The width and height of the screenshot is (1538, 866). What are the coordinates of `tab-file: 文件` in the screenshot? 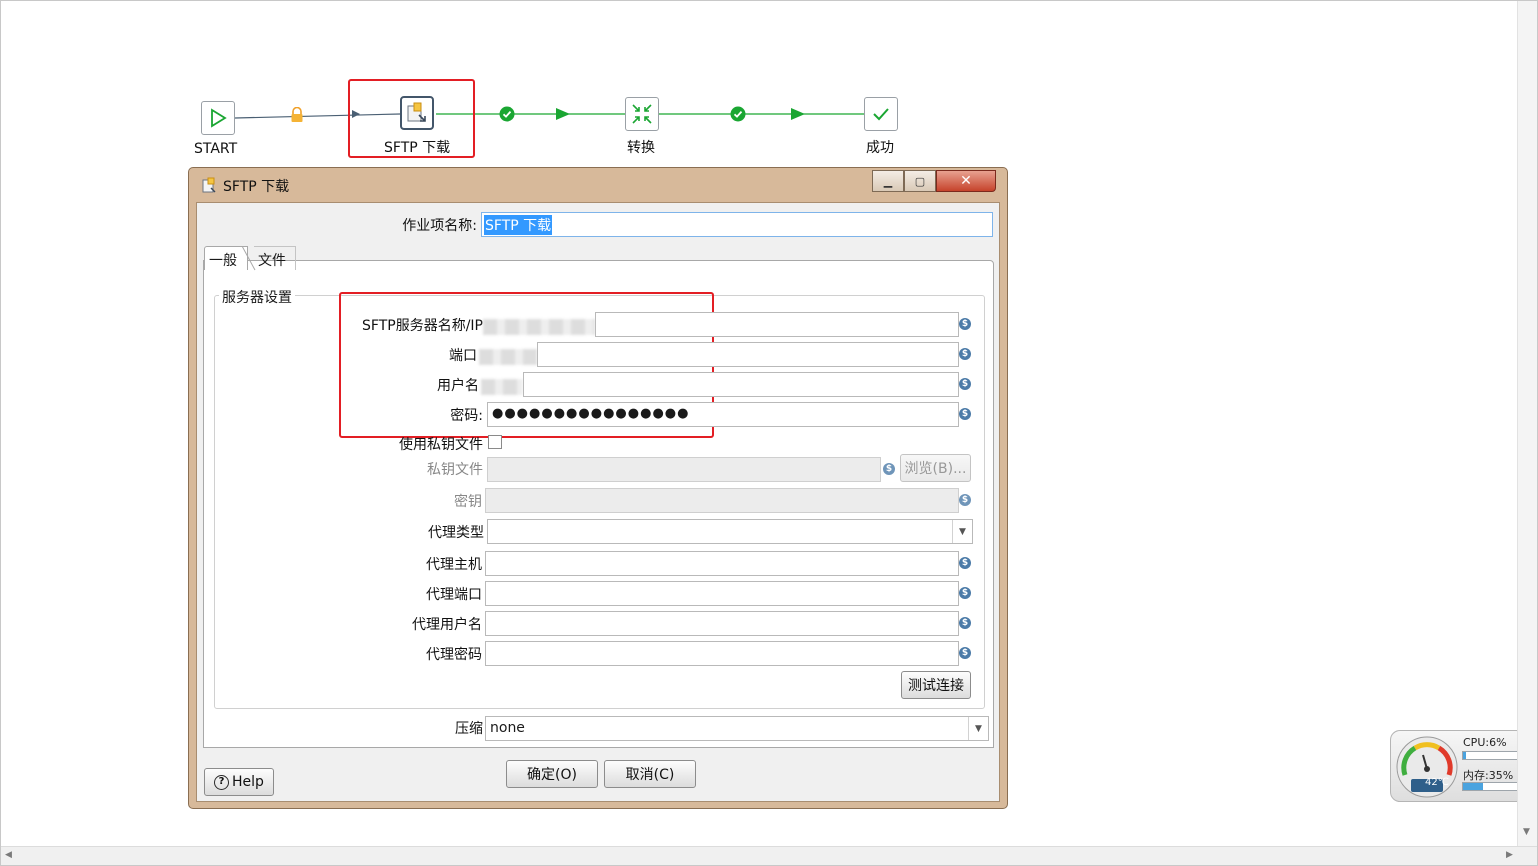 It's located at (275, 258).